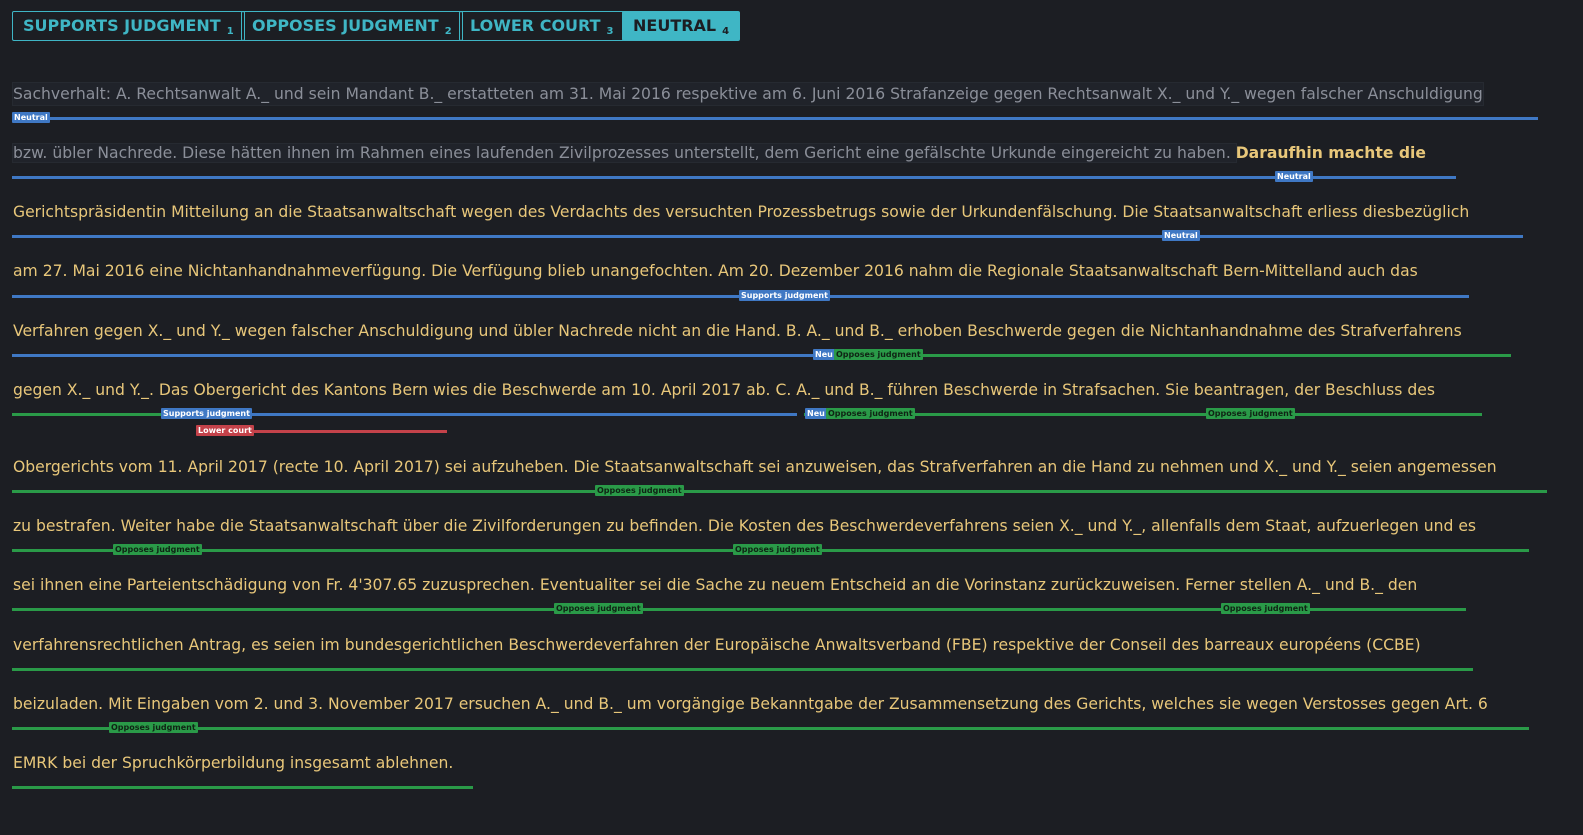  Describe the element at coordinates (535, 25) in the screenshot. I see `filter-label: LOWER COURT` at that location.